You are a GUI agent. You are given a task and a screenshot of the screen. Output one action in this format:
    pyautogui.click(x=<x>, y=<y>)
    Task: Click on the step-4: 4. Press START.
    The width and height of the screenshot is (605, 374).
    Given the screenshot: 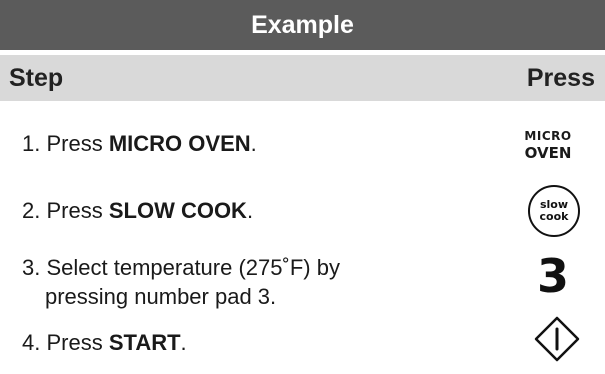 What is the action you would take?
    pyautogui.click(x=104, y=342)
    